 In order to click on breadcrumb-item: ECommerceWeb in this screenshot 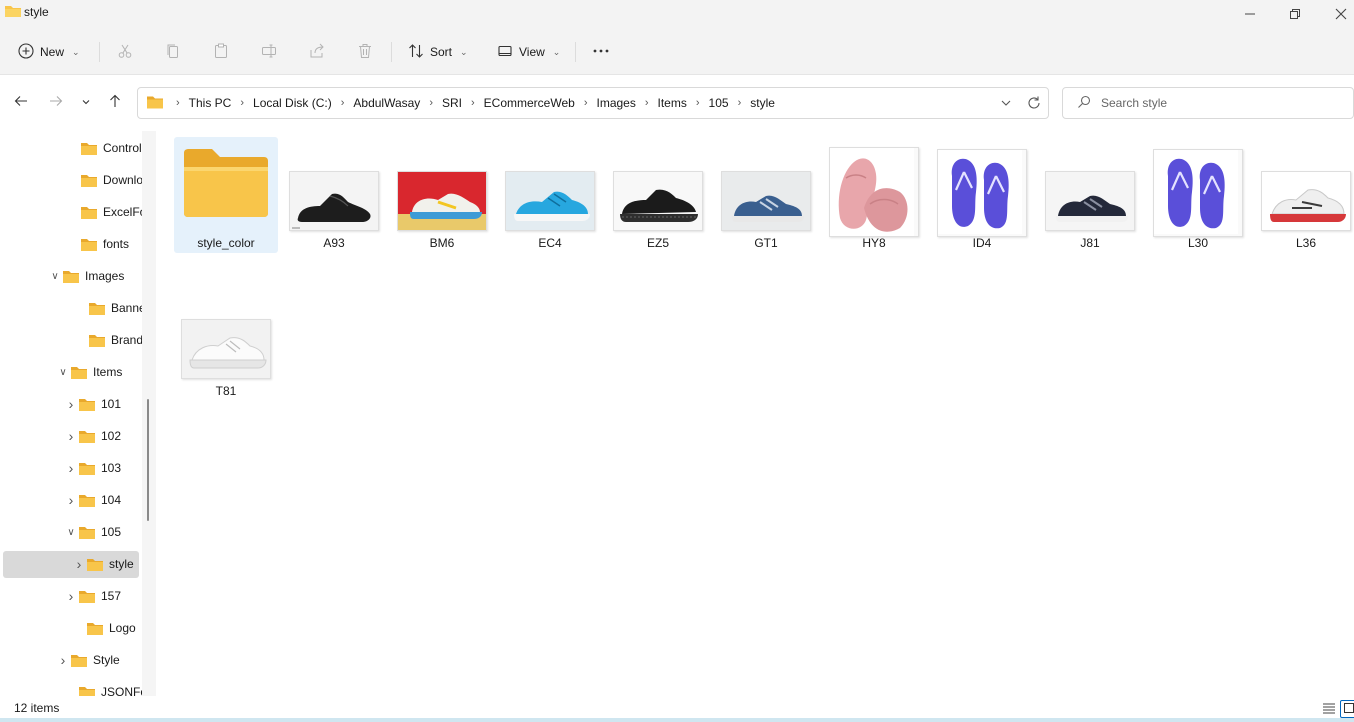, I will do `click(529, 103)`.